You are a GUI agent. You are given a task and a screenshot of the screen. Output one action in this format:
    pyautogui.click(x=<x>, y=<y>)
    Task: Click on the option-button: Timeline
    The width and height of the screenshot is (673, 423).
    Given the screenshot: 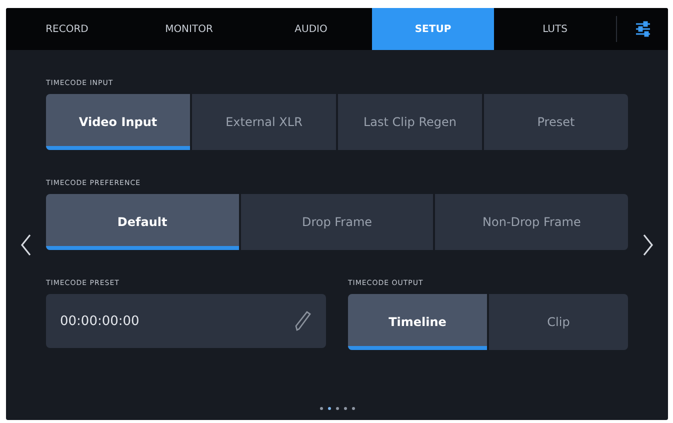 What is the action you would take?
    pyautogui.click(x=417, y=322)
    